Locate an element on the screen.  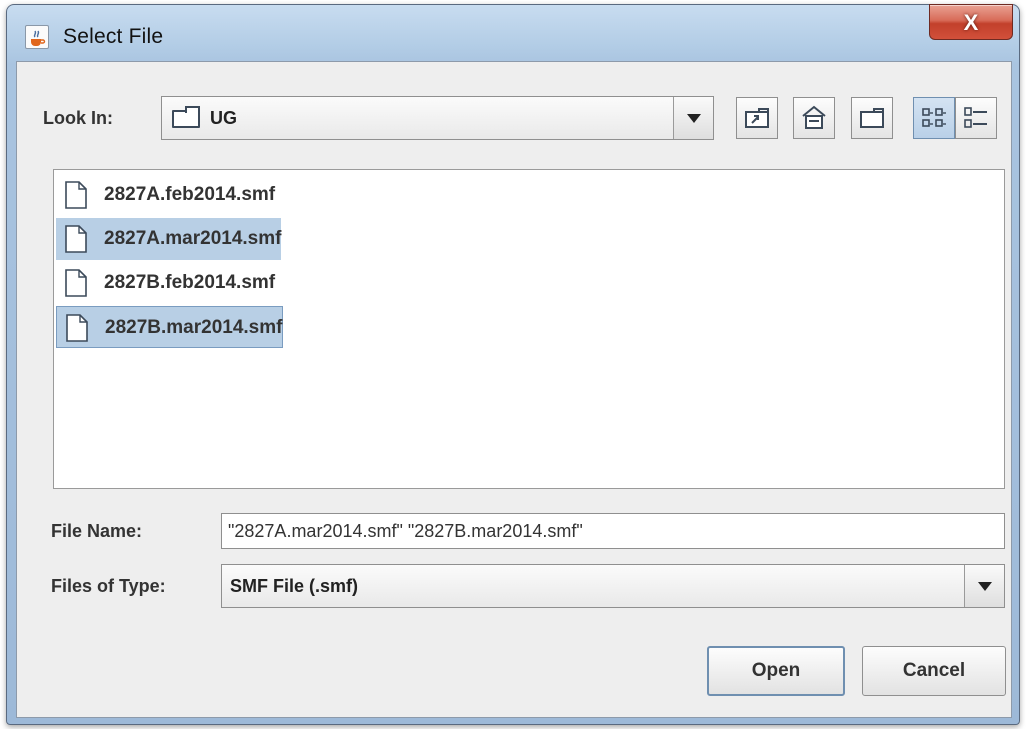
close-button: X is located at coordinates (971, 22).